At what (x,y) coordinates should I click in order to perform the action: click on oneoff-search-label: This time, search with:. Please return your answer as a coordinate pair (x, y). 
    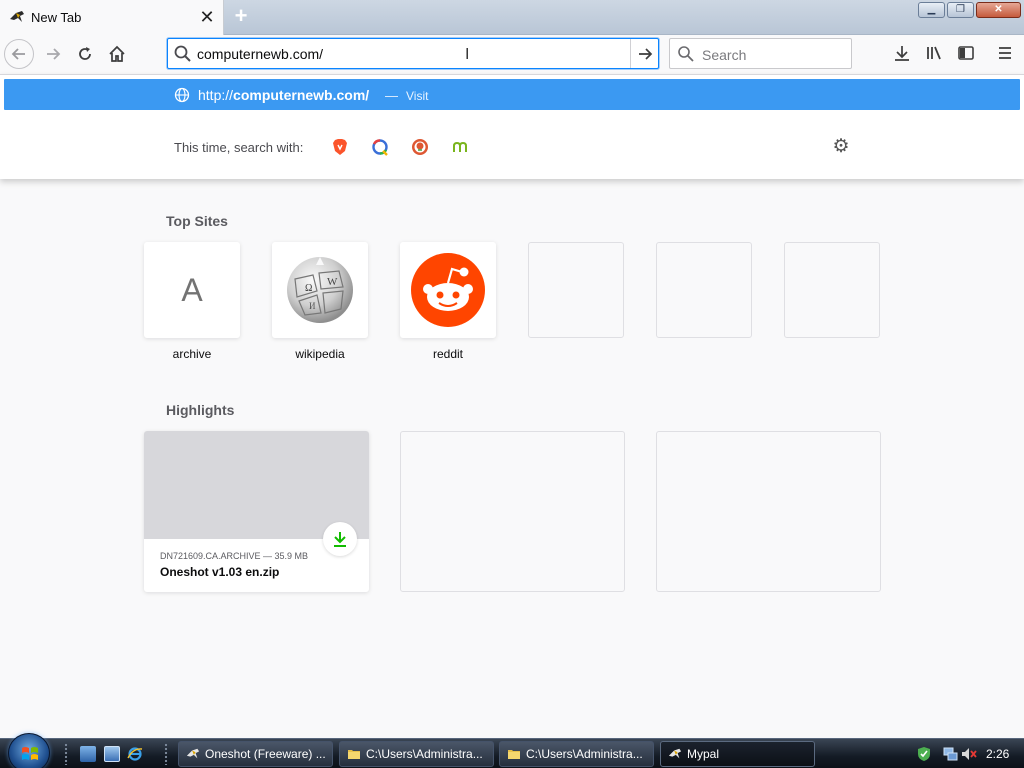
    Looking at the image, I should click on (239, 147).